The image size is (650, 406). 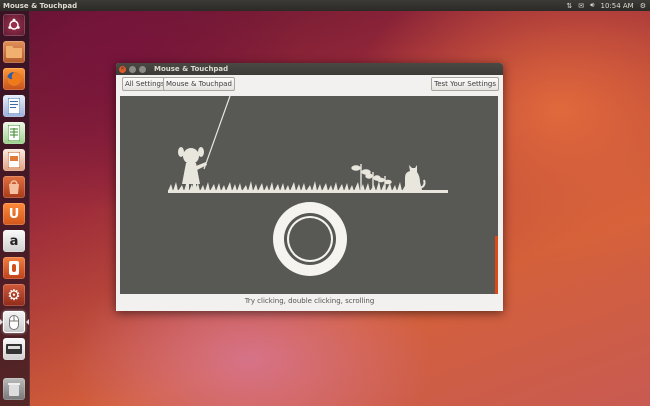 I want to click on dash-icon, so click(x=14, y=25).